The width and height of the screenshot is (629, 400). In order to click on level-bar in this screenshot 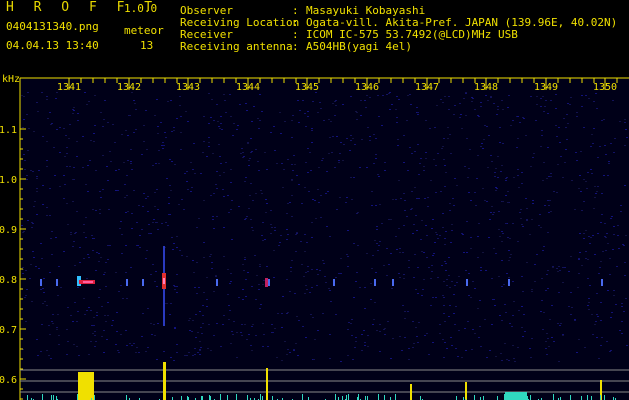, I will do `click(164, 381)`.